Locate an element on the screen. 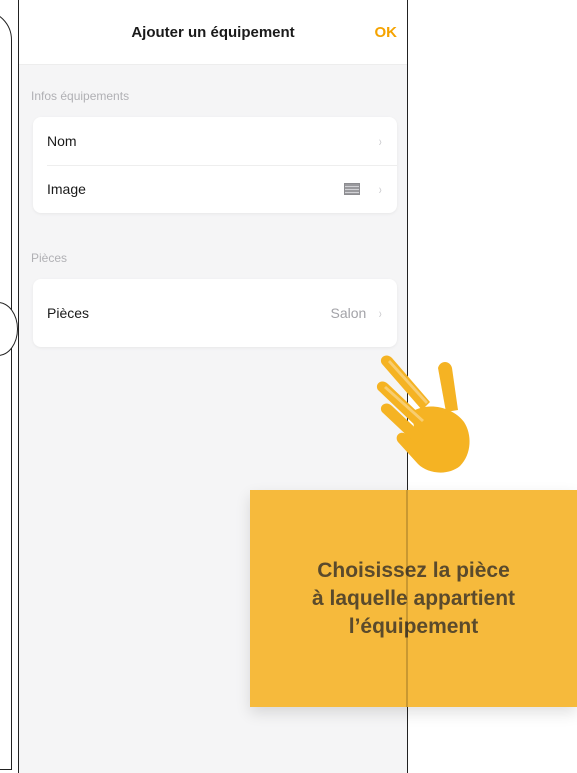  room-label: Pièces is located at coordinates (68, 313).